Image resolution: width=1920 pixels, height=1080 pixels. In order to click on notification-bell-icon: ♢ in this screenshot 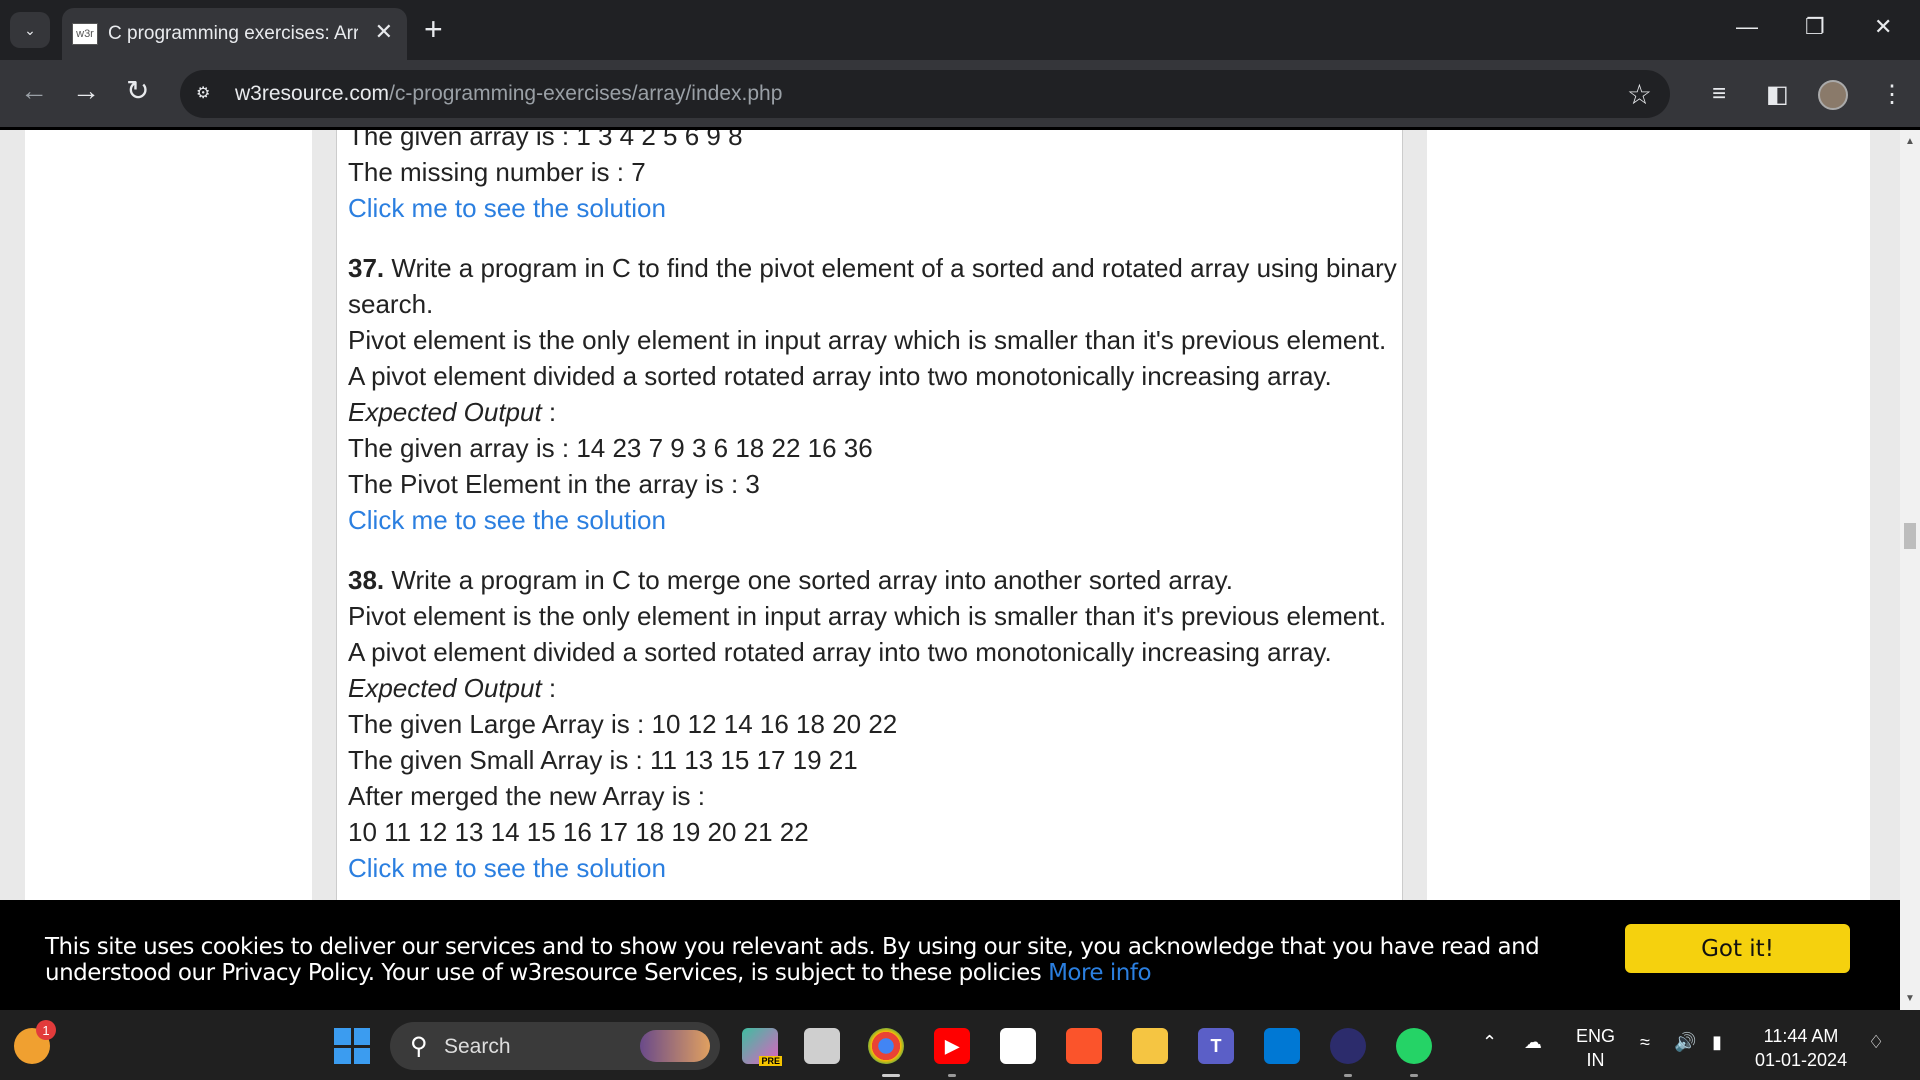, I will do `click(1876, 1042)`.